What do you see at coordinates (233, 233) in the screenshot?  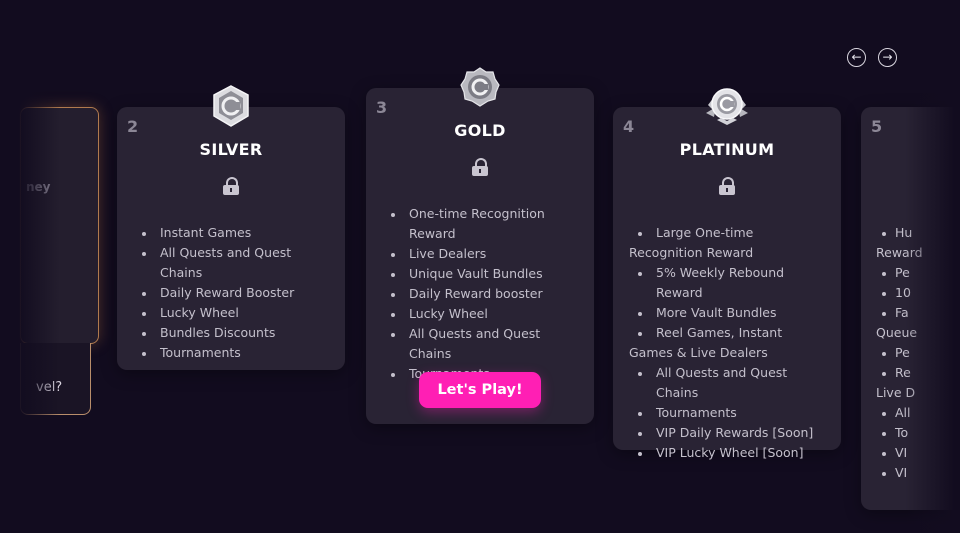 I see `perk-item: Instant Games` at bounding box center [233, 233].